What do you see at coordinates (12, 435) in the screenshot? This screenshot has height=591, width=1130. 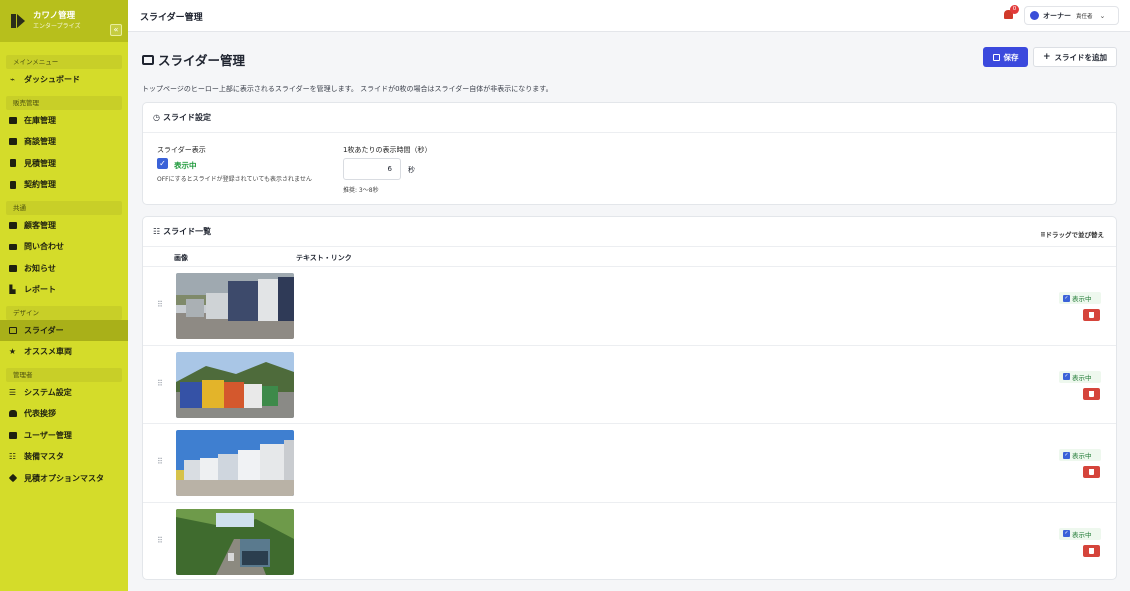 I see `users-cog-icon` at bounding box center [12, 435].